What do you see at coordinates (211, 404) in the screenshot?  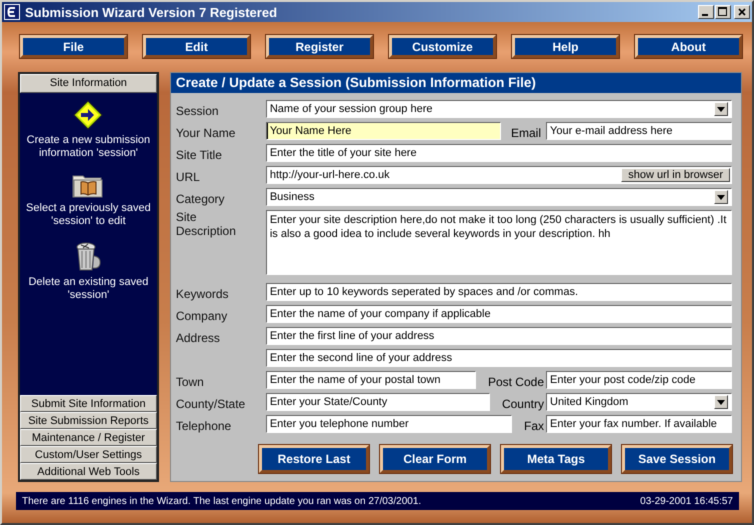 I see `field-label: County/State` at bounding box center [211, 404].